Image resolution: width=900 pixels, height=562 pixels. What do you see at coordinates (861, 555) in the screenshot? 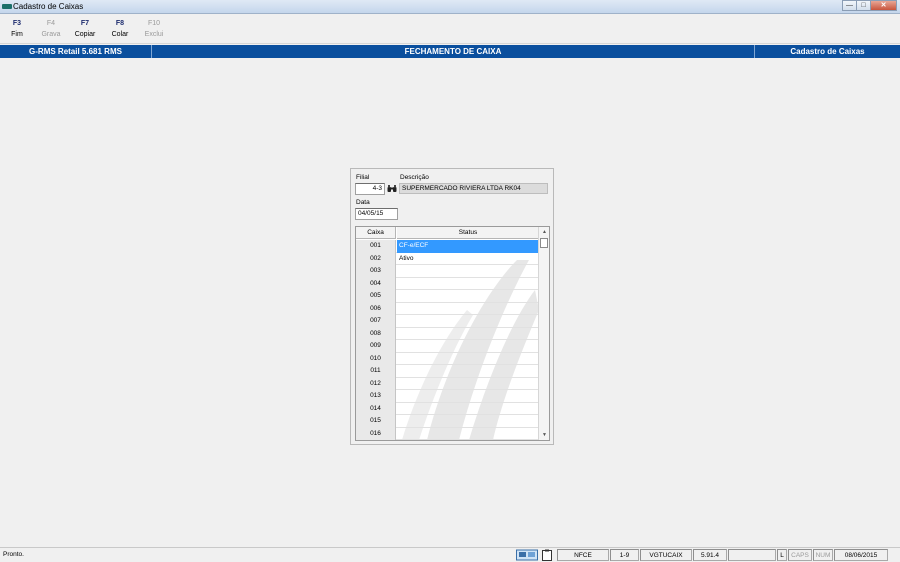
I see `status-cell-date: 08/06/2015` at bounding box center [861, 555].